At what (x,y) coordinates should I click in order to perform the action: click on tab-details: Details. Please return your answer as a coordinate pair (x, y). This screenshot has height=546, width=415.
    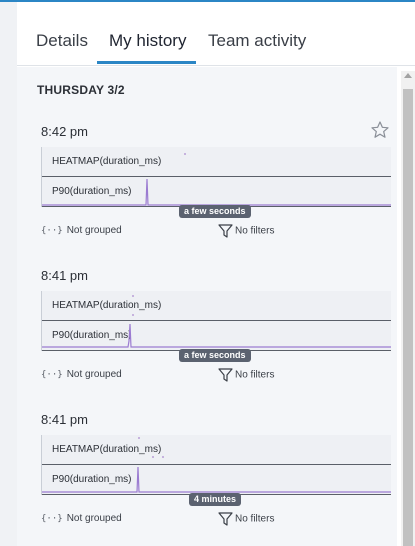
    Looking at the image, I should click on (62, 41).